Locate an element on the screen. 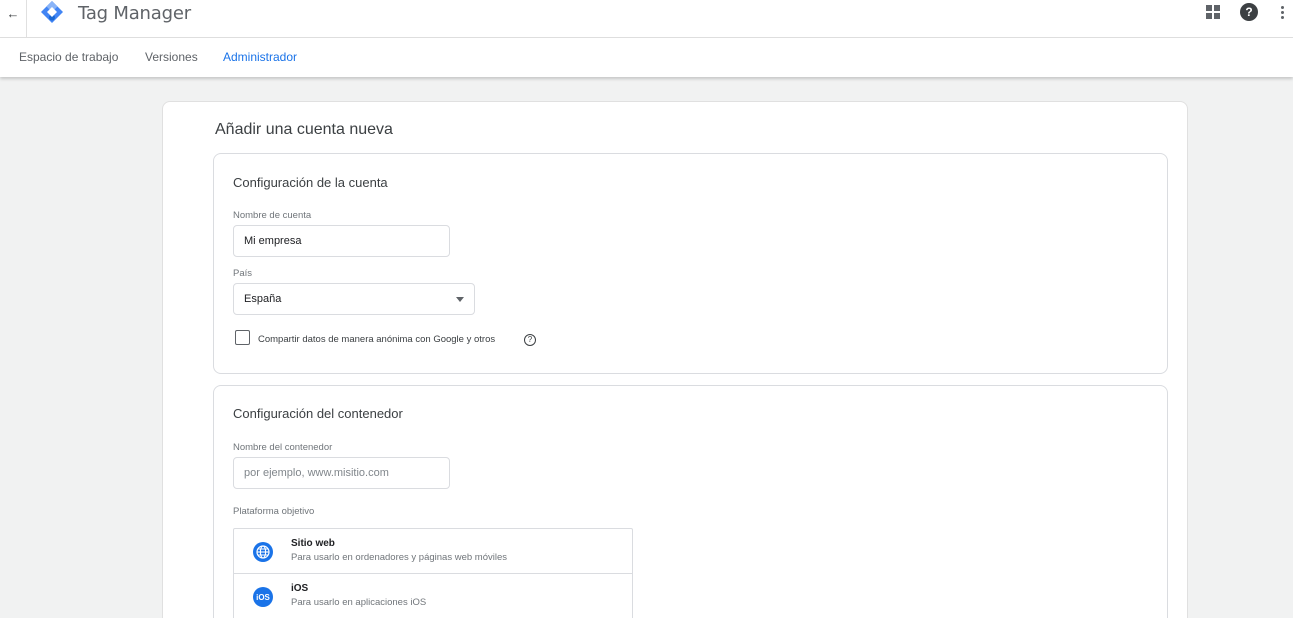  globe-icon is located at coordinates (263, 552).